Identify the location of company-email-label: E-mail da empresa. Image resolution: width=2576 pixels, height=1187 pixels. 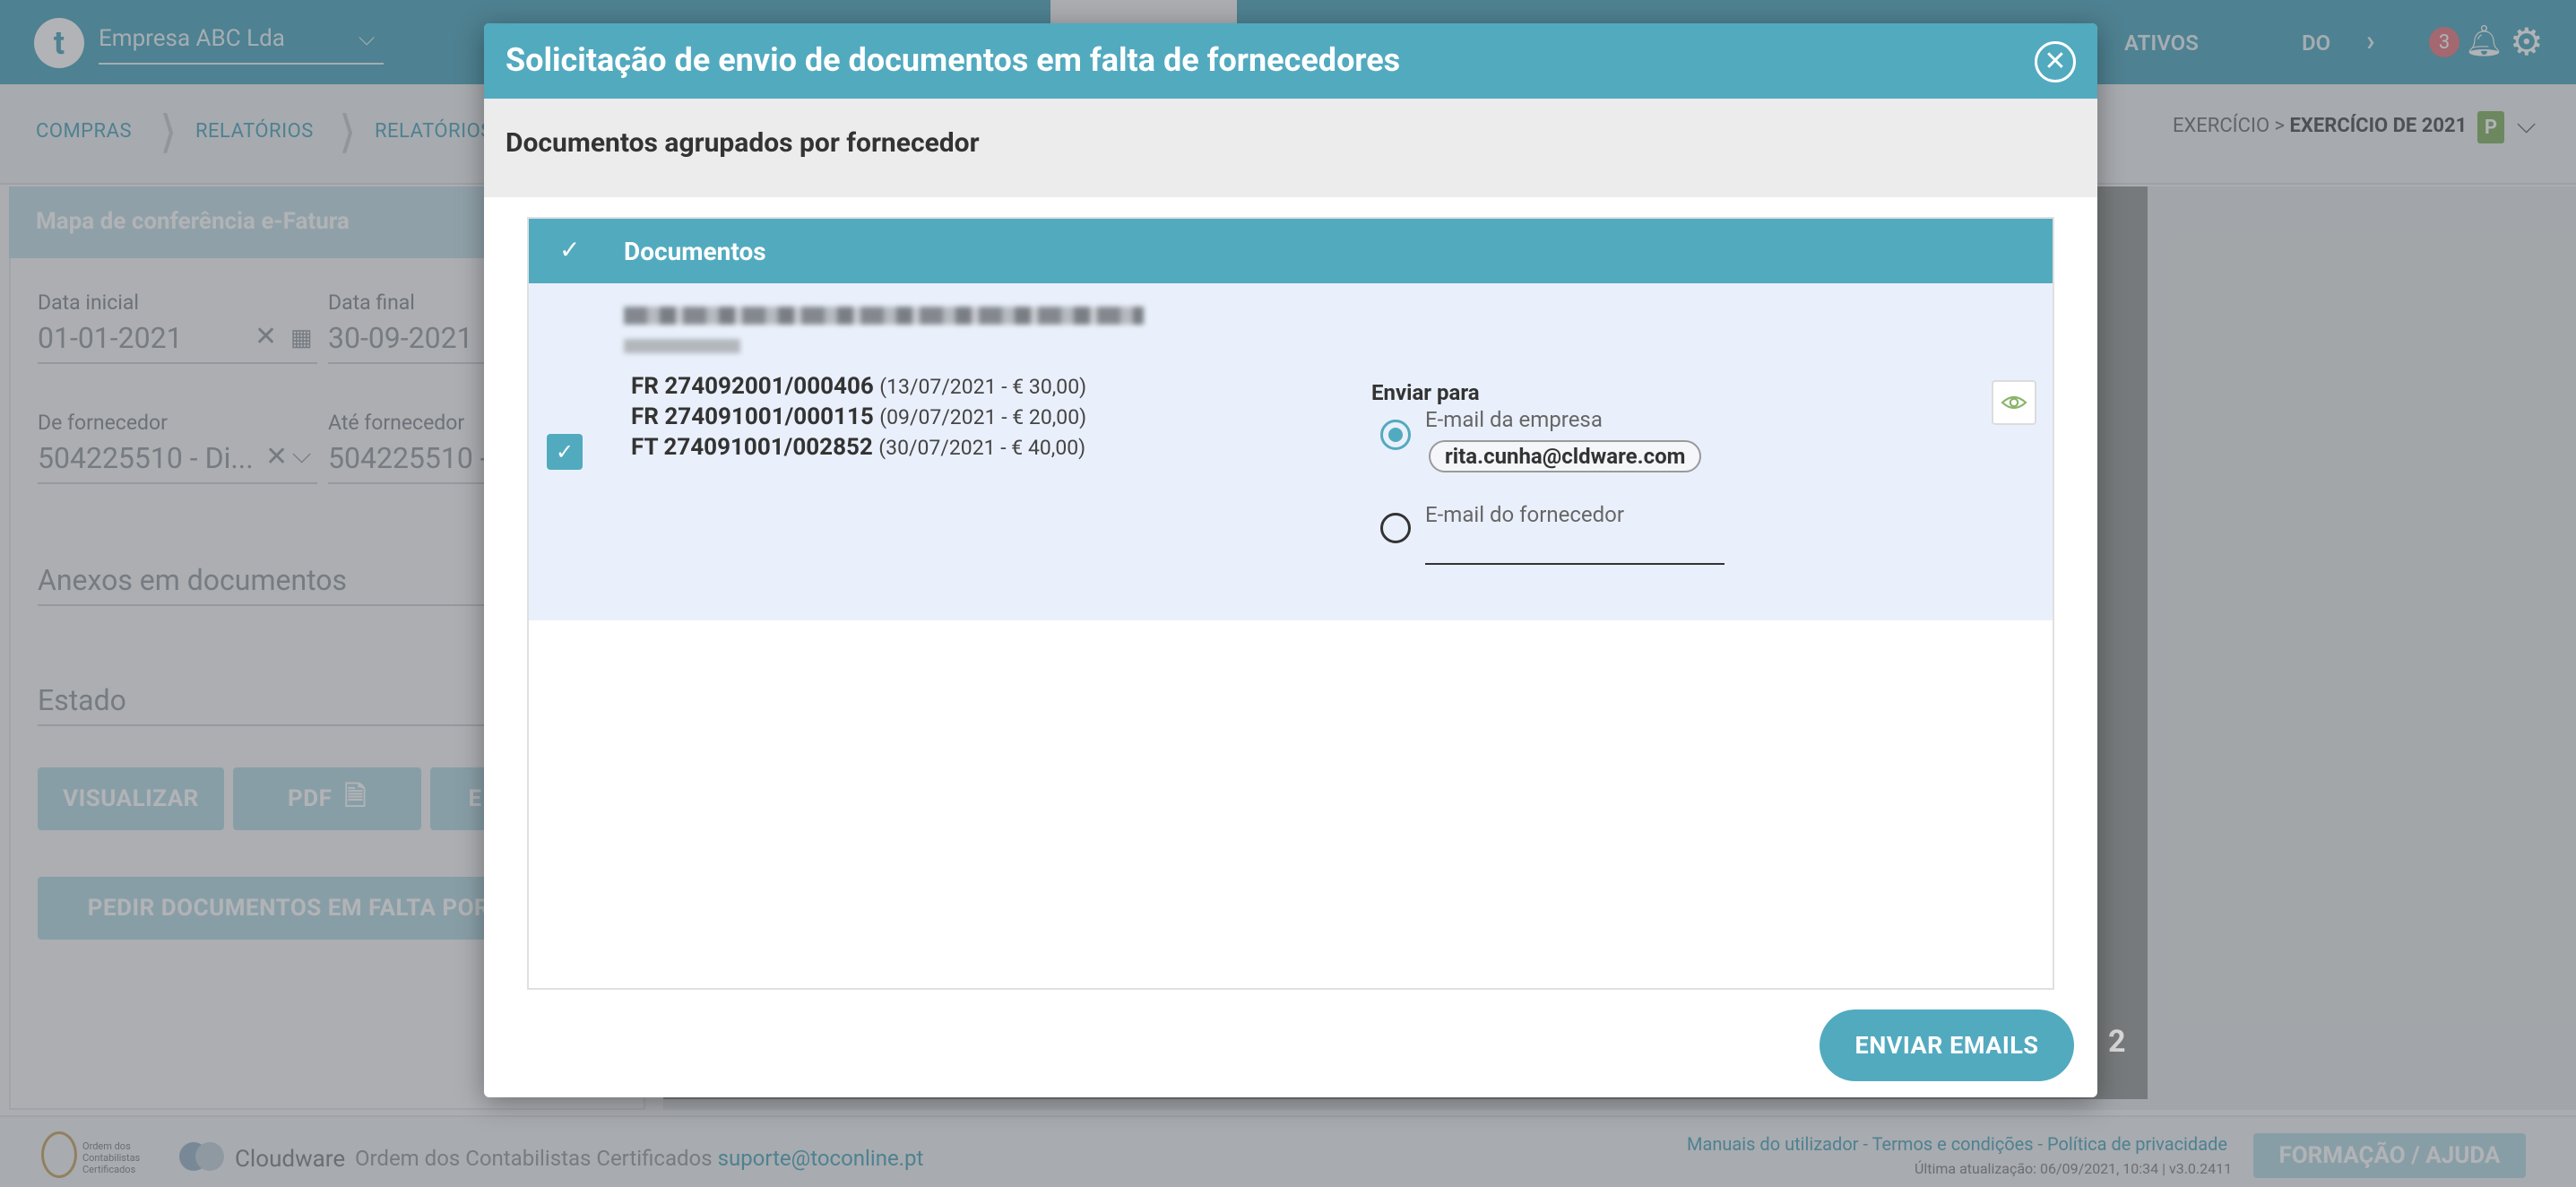
(1514, 419).